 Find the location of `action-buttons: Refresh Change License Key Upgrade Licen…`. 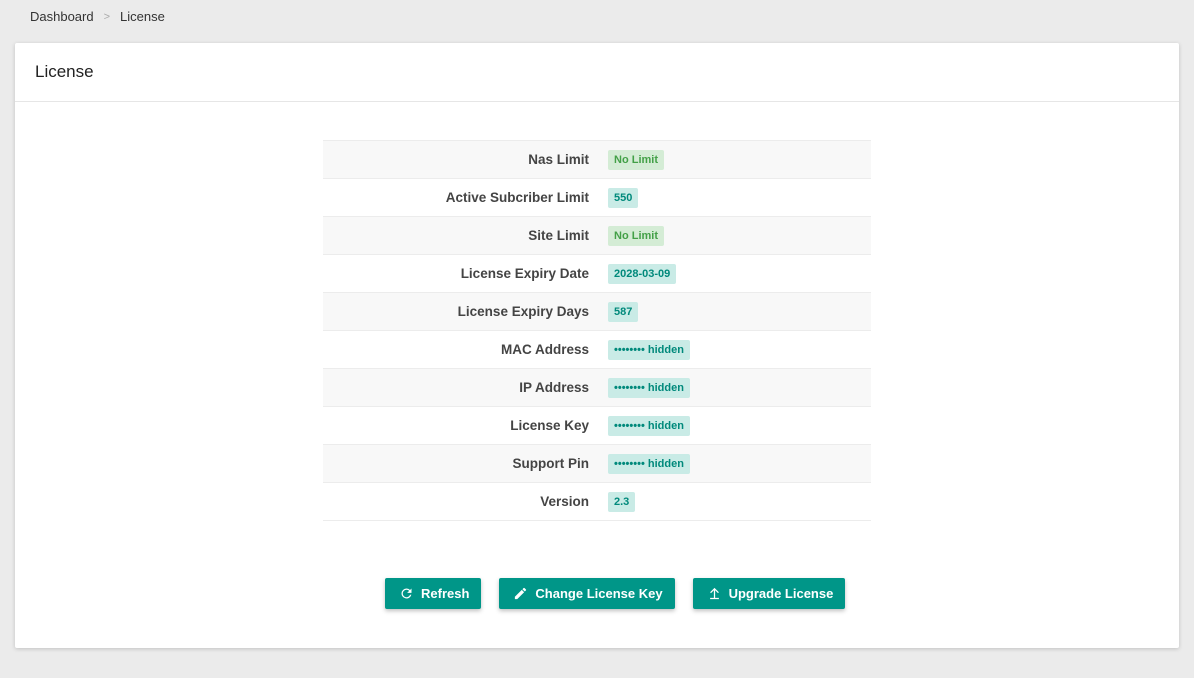

action-buttons: Refresh Change License Key Upgrade Licen… is located at coordinates (615, 593).